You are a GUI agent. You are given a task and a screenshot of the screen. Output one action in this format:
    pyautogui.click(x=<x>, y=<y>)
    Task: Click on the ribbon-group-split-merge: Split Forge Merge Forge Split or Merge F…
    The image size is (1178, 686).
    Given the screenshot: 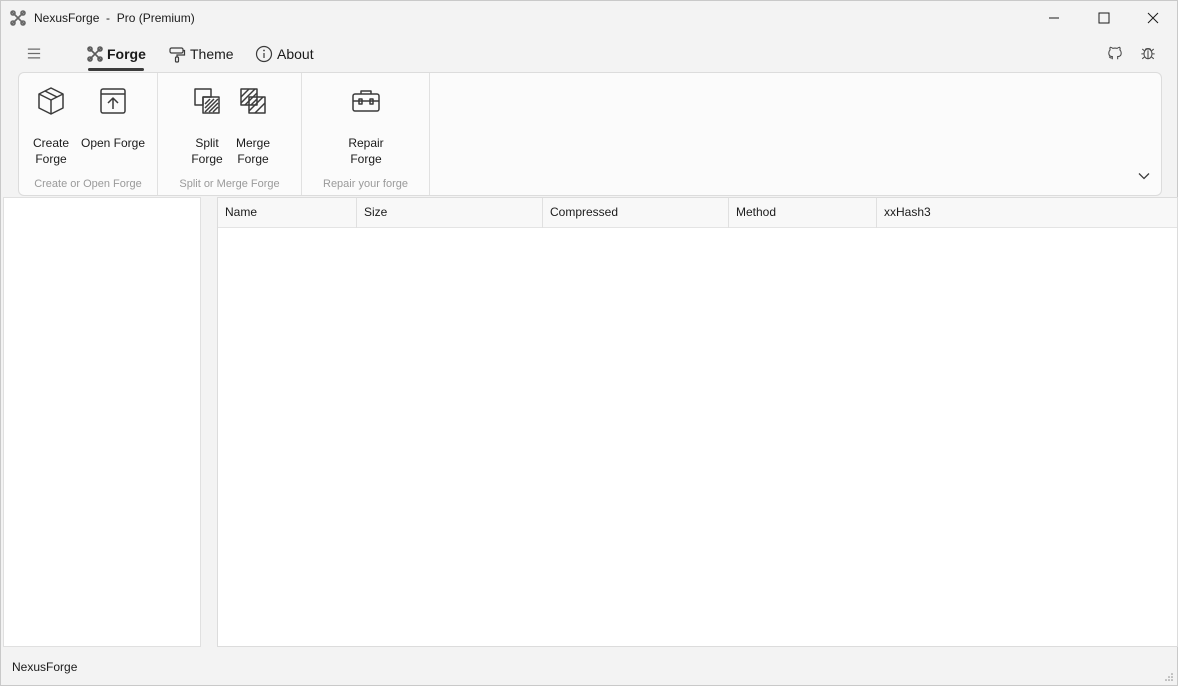 What is the action you would take?
    pyautogui.click(x=230, y=134)
    